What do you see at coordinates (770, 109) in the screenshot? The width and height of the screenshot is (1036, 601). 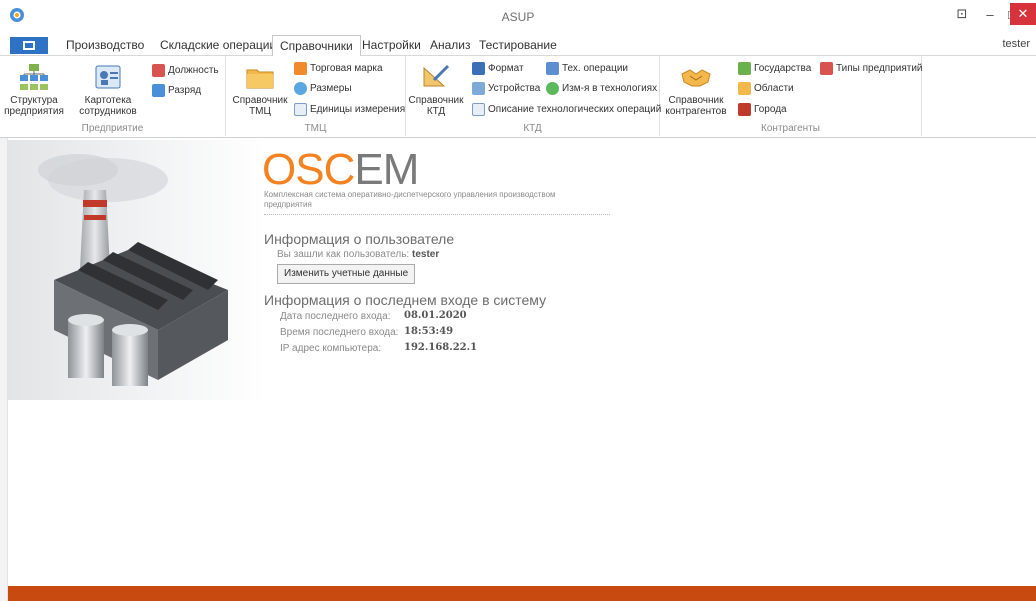 I see `cities-label: Города` at bounding box center [770, 109].